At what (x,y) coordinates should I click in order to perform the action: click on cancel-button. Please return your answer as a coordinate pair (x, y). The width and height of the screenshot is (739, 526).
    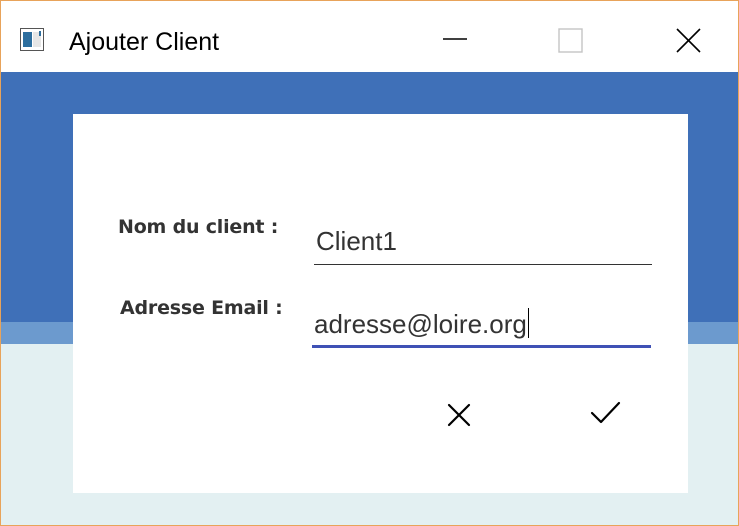
    Looking at the image, I should click on (459, 415).